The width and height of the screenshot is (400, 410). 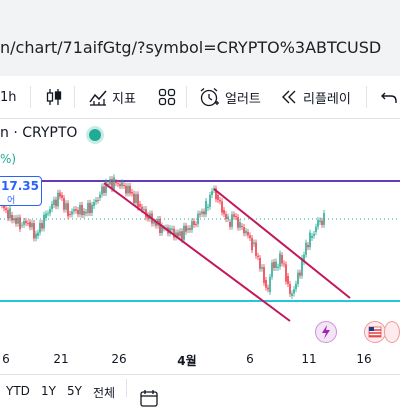 I want to click on symbol-title: n · CRYPTO, so click(x=38, y=133).